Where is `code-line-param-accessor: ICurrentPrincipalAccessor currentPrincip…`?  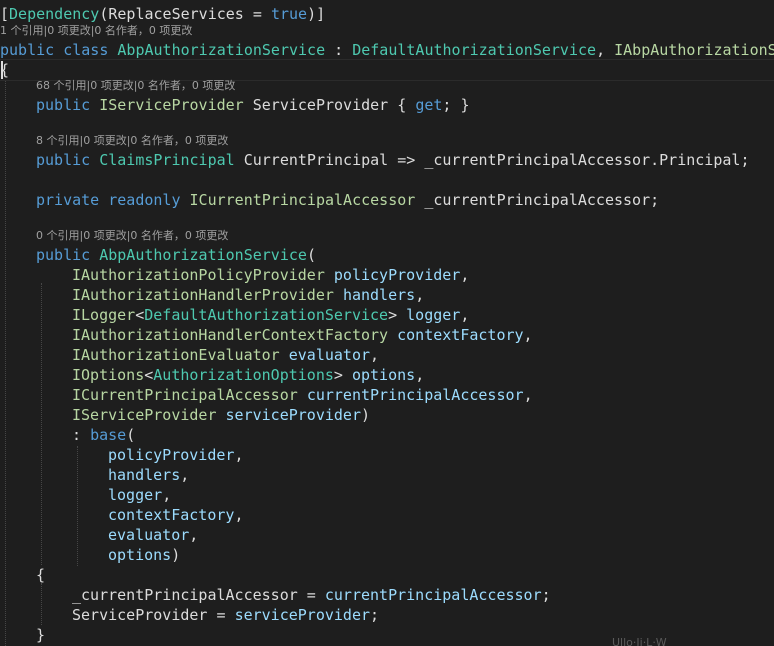
code-line-param-accessor: ICurrentPrincipalAccessor currentPrincip… is located at coordinates (302, 395).